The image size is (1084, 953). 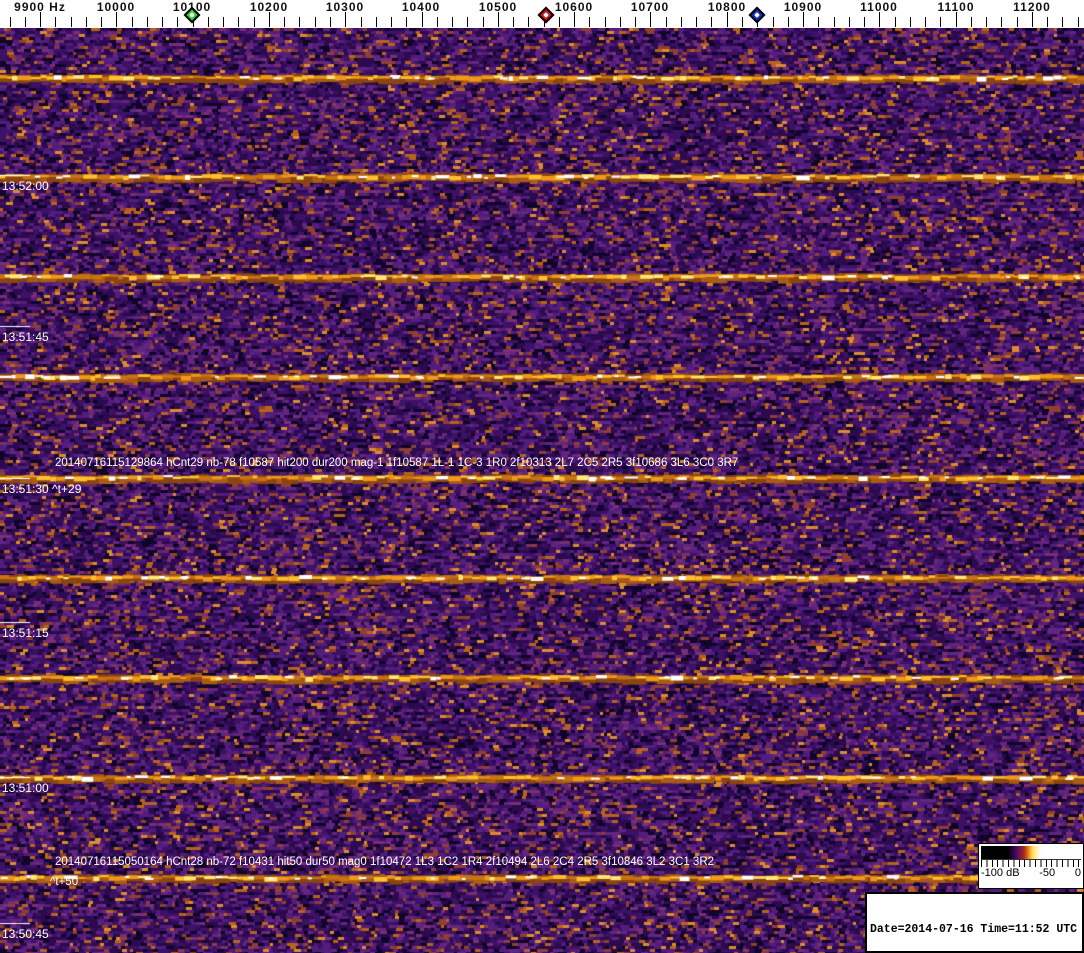 What do you see at coordinates (421, 7) in the screenshot?
I see `freq-tick-label: 10400` at bounding box center [421, 7].